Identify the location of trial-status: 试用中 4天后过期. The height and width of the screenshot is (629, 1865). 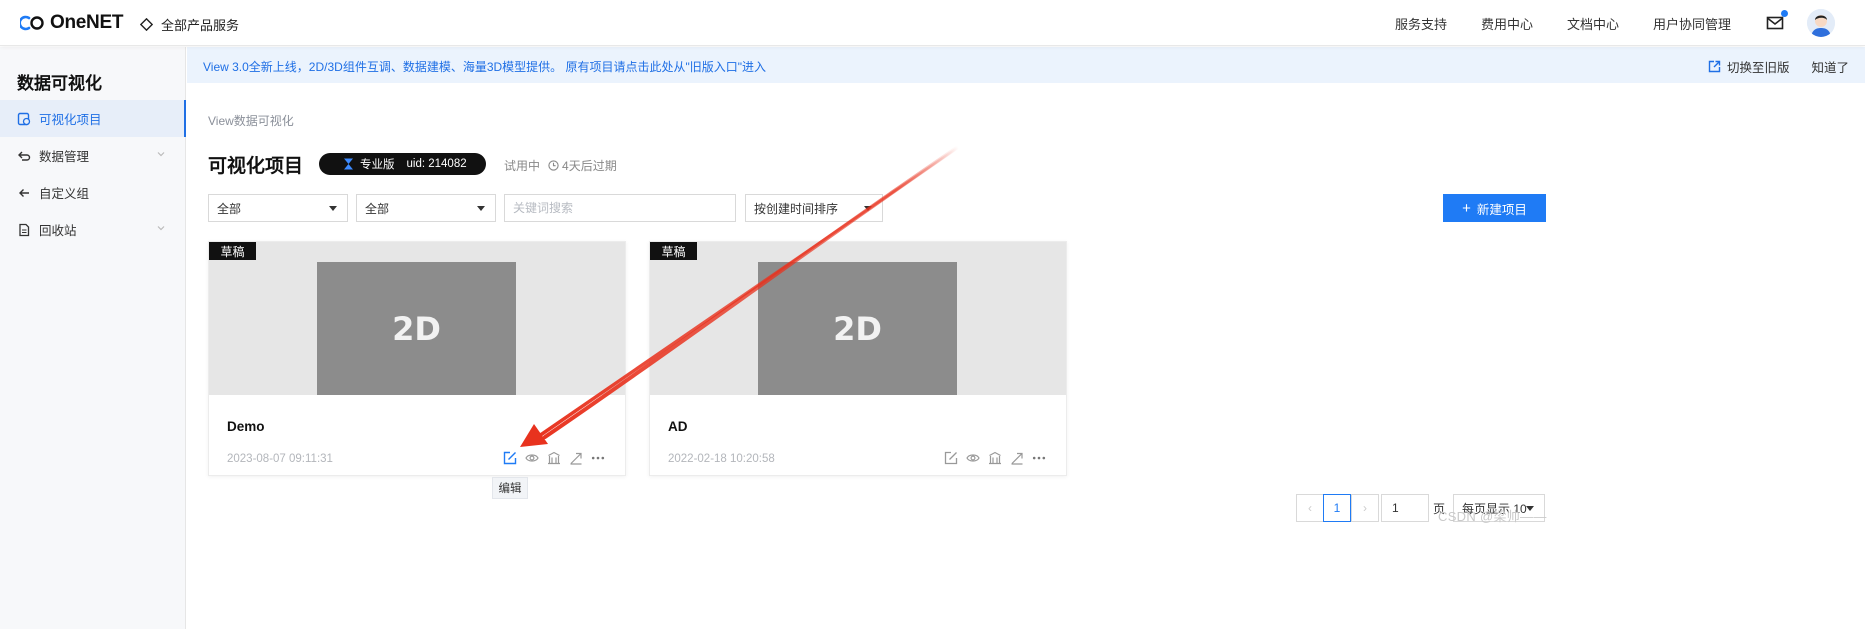
(560, 165).